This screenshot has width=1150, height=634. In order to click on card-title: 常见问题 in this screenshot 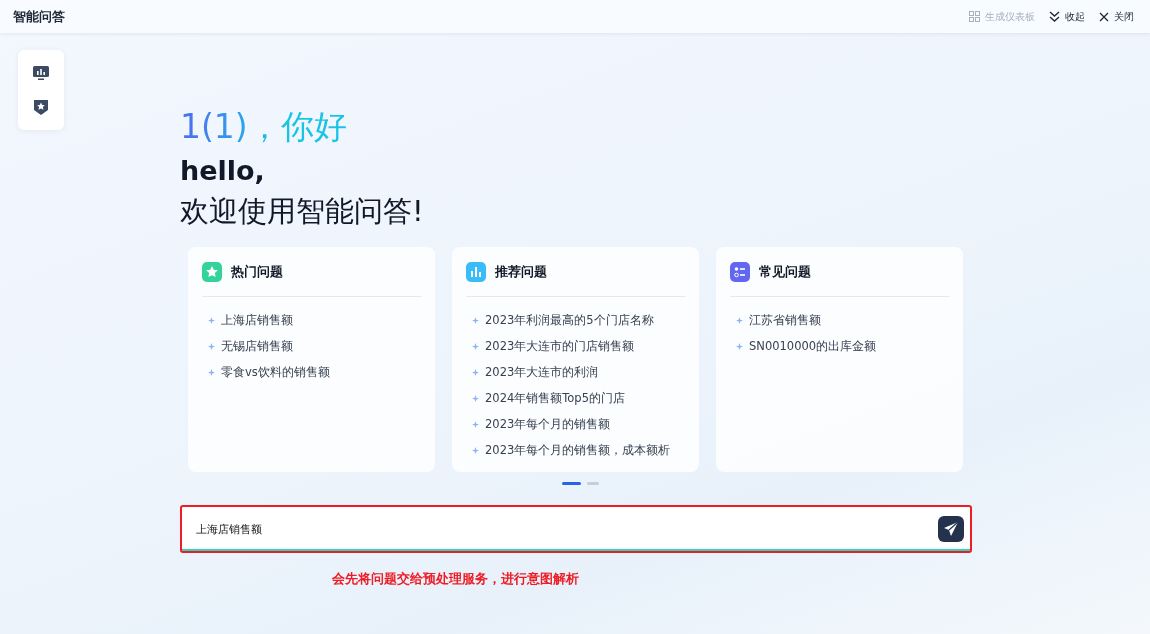, I will do `click(785, 272)`.